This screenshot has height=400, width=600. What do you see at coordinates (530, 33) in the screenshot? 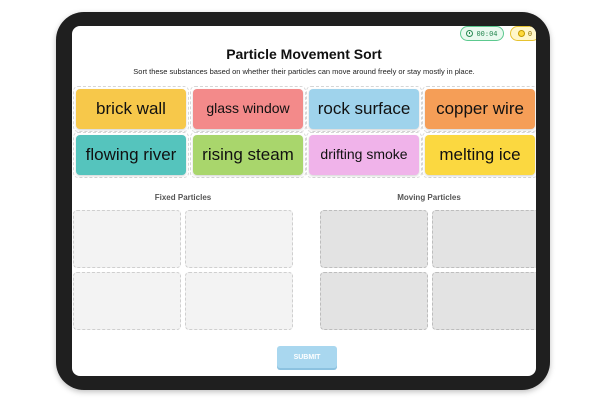
I see `coin-count: 0` at bounding box center [530, 33].